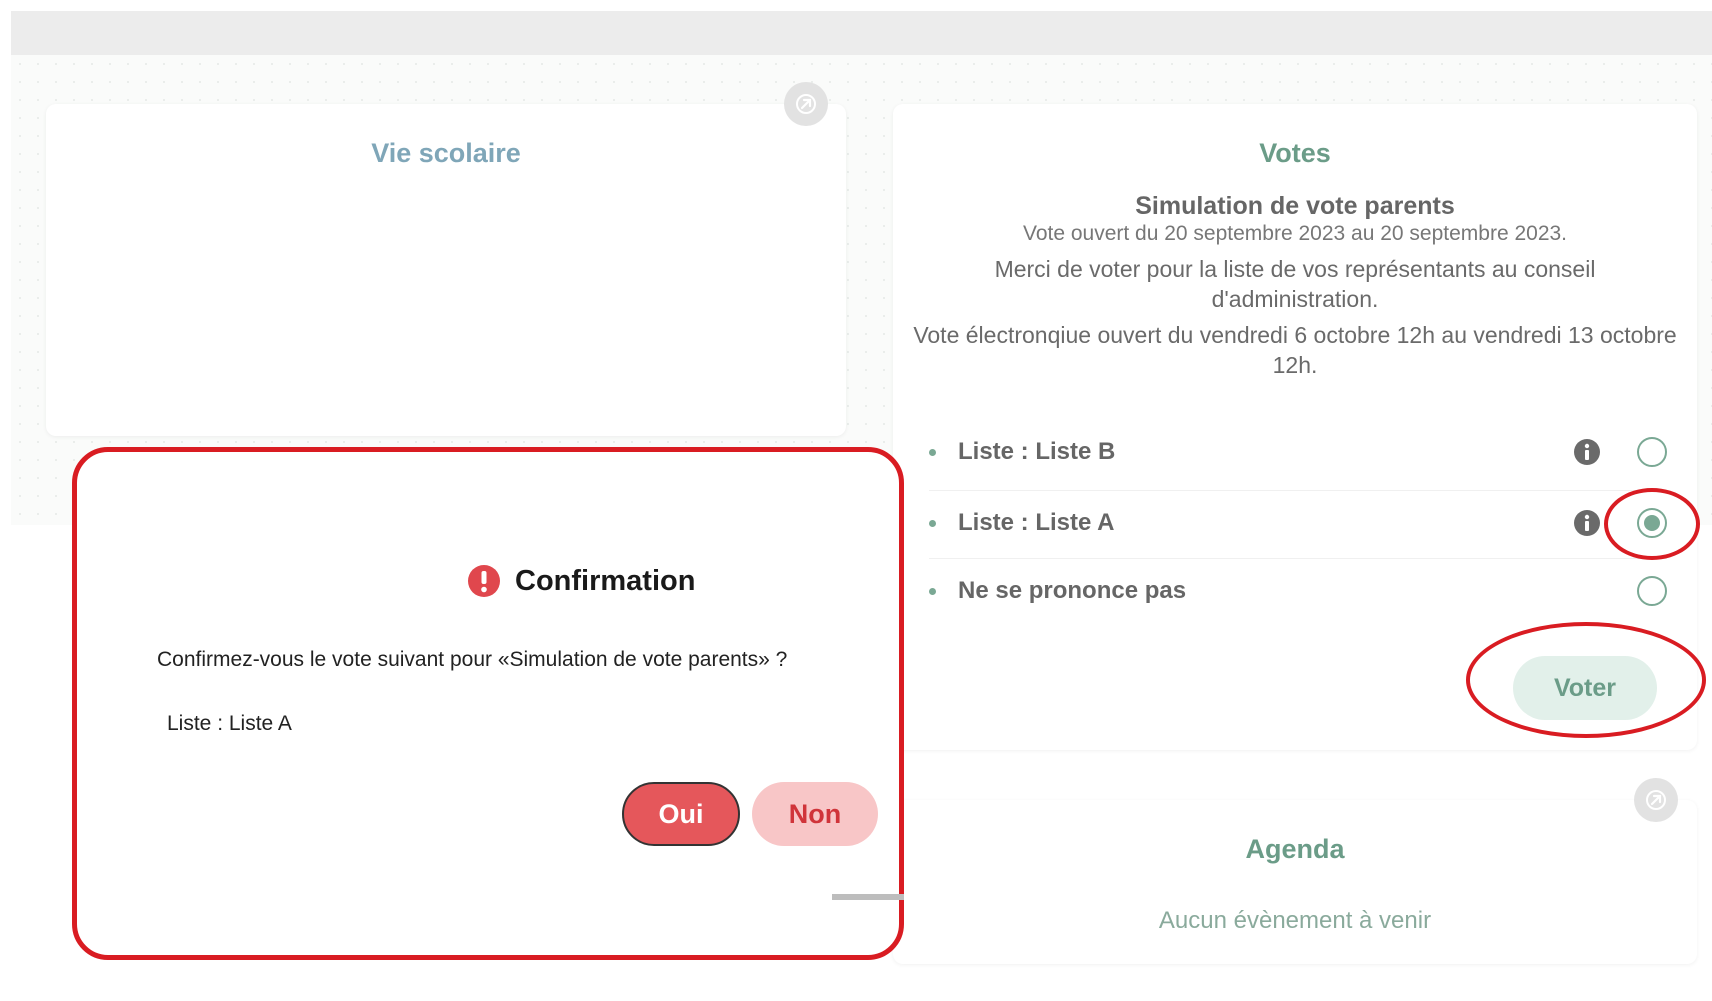 The height and width of the screenshot is (1001, 1712). I want to click on exclamation-icon, so click(484, 581).